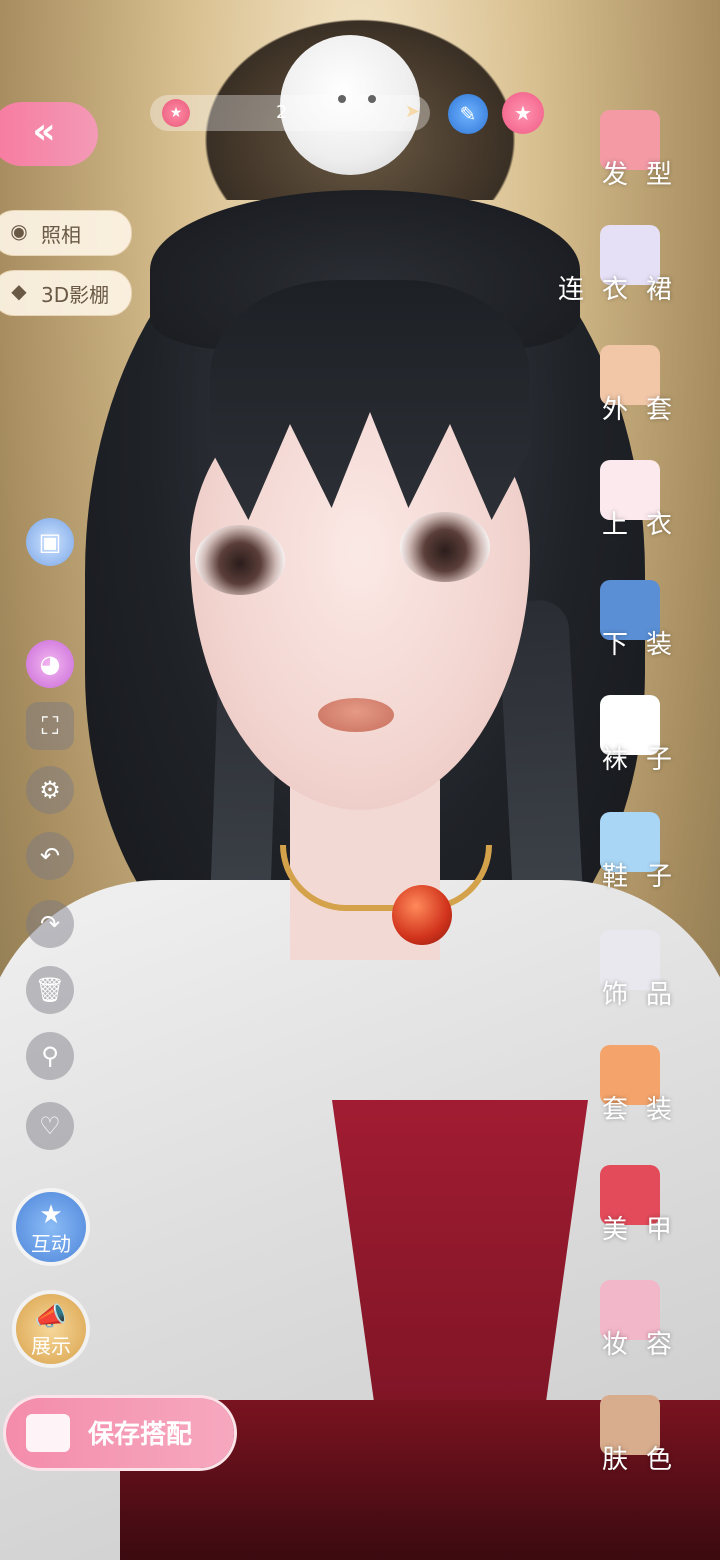 The width and height of the screenshot is (720, 1560). I want to click on category-item-0: 发型, so click(655, 160).